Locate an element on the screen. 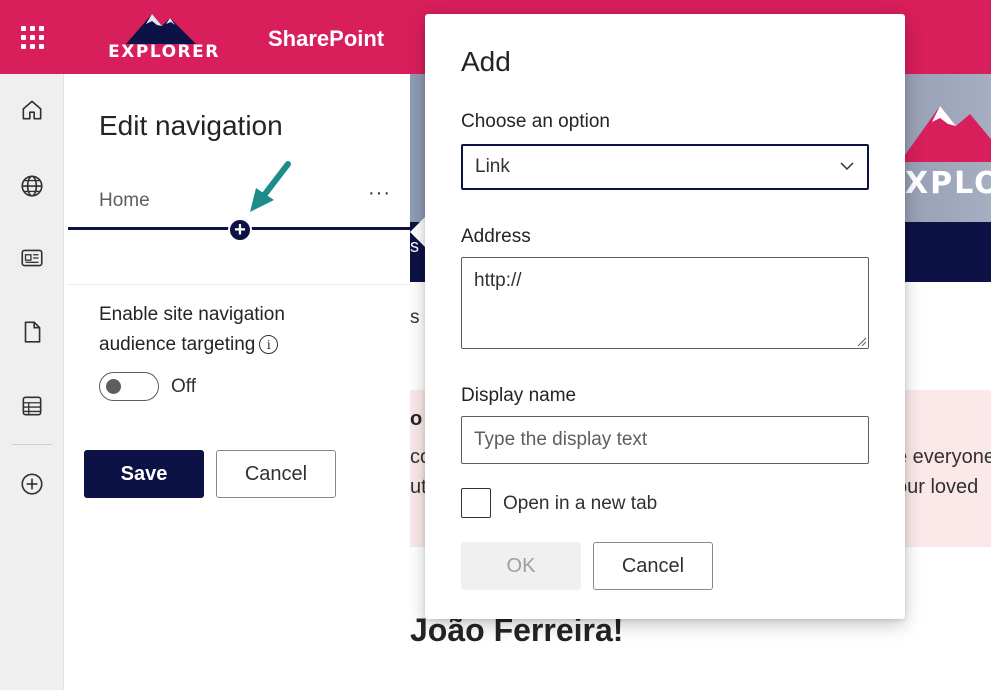  hero-mountain-icon is located at coordinates (945, 134).